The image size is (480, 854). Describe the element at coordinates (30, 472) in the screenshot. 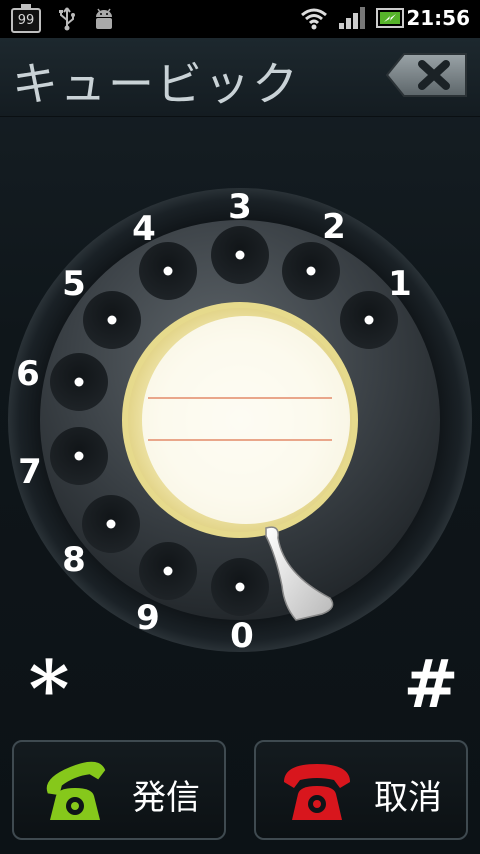

I see `dial-digit-7: 7` at that location.